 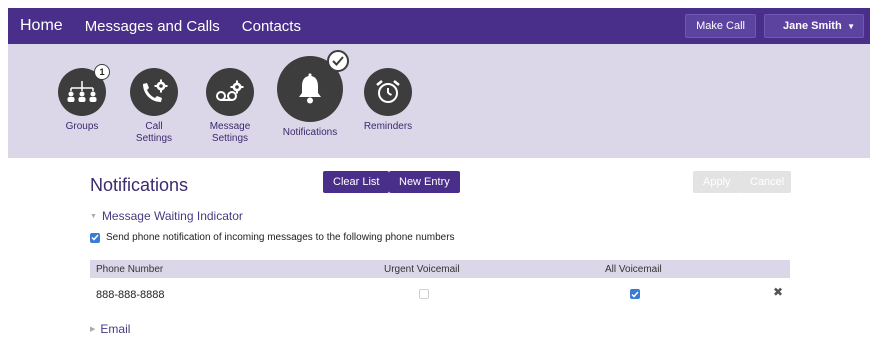 I want to click on call-settings-label: Call Settings, so click(x=154, y=132).